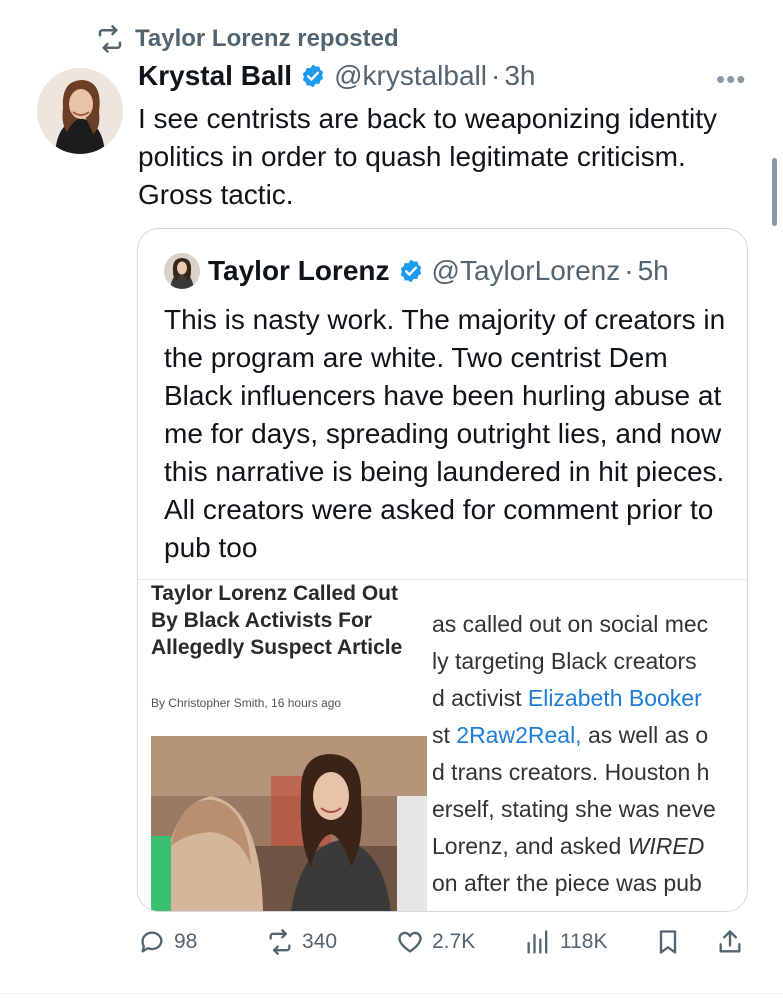 The height and width of the screenshot is (1000, 783). What do you see at coordinates (152, 942) in the screenshot?
I see `reply-icon` at bounding box center [152, 942].